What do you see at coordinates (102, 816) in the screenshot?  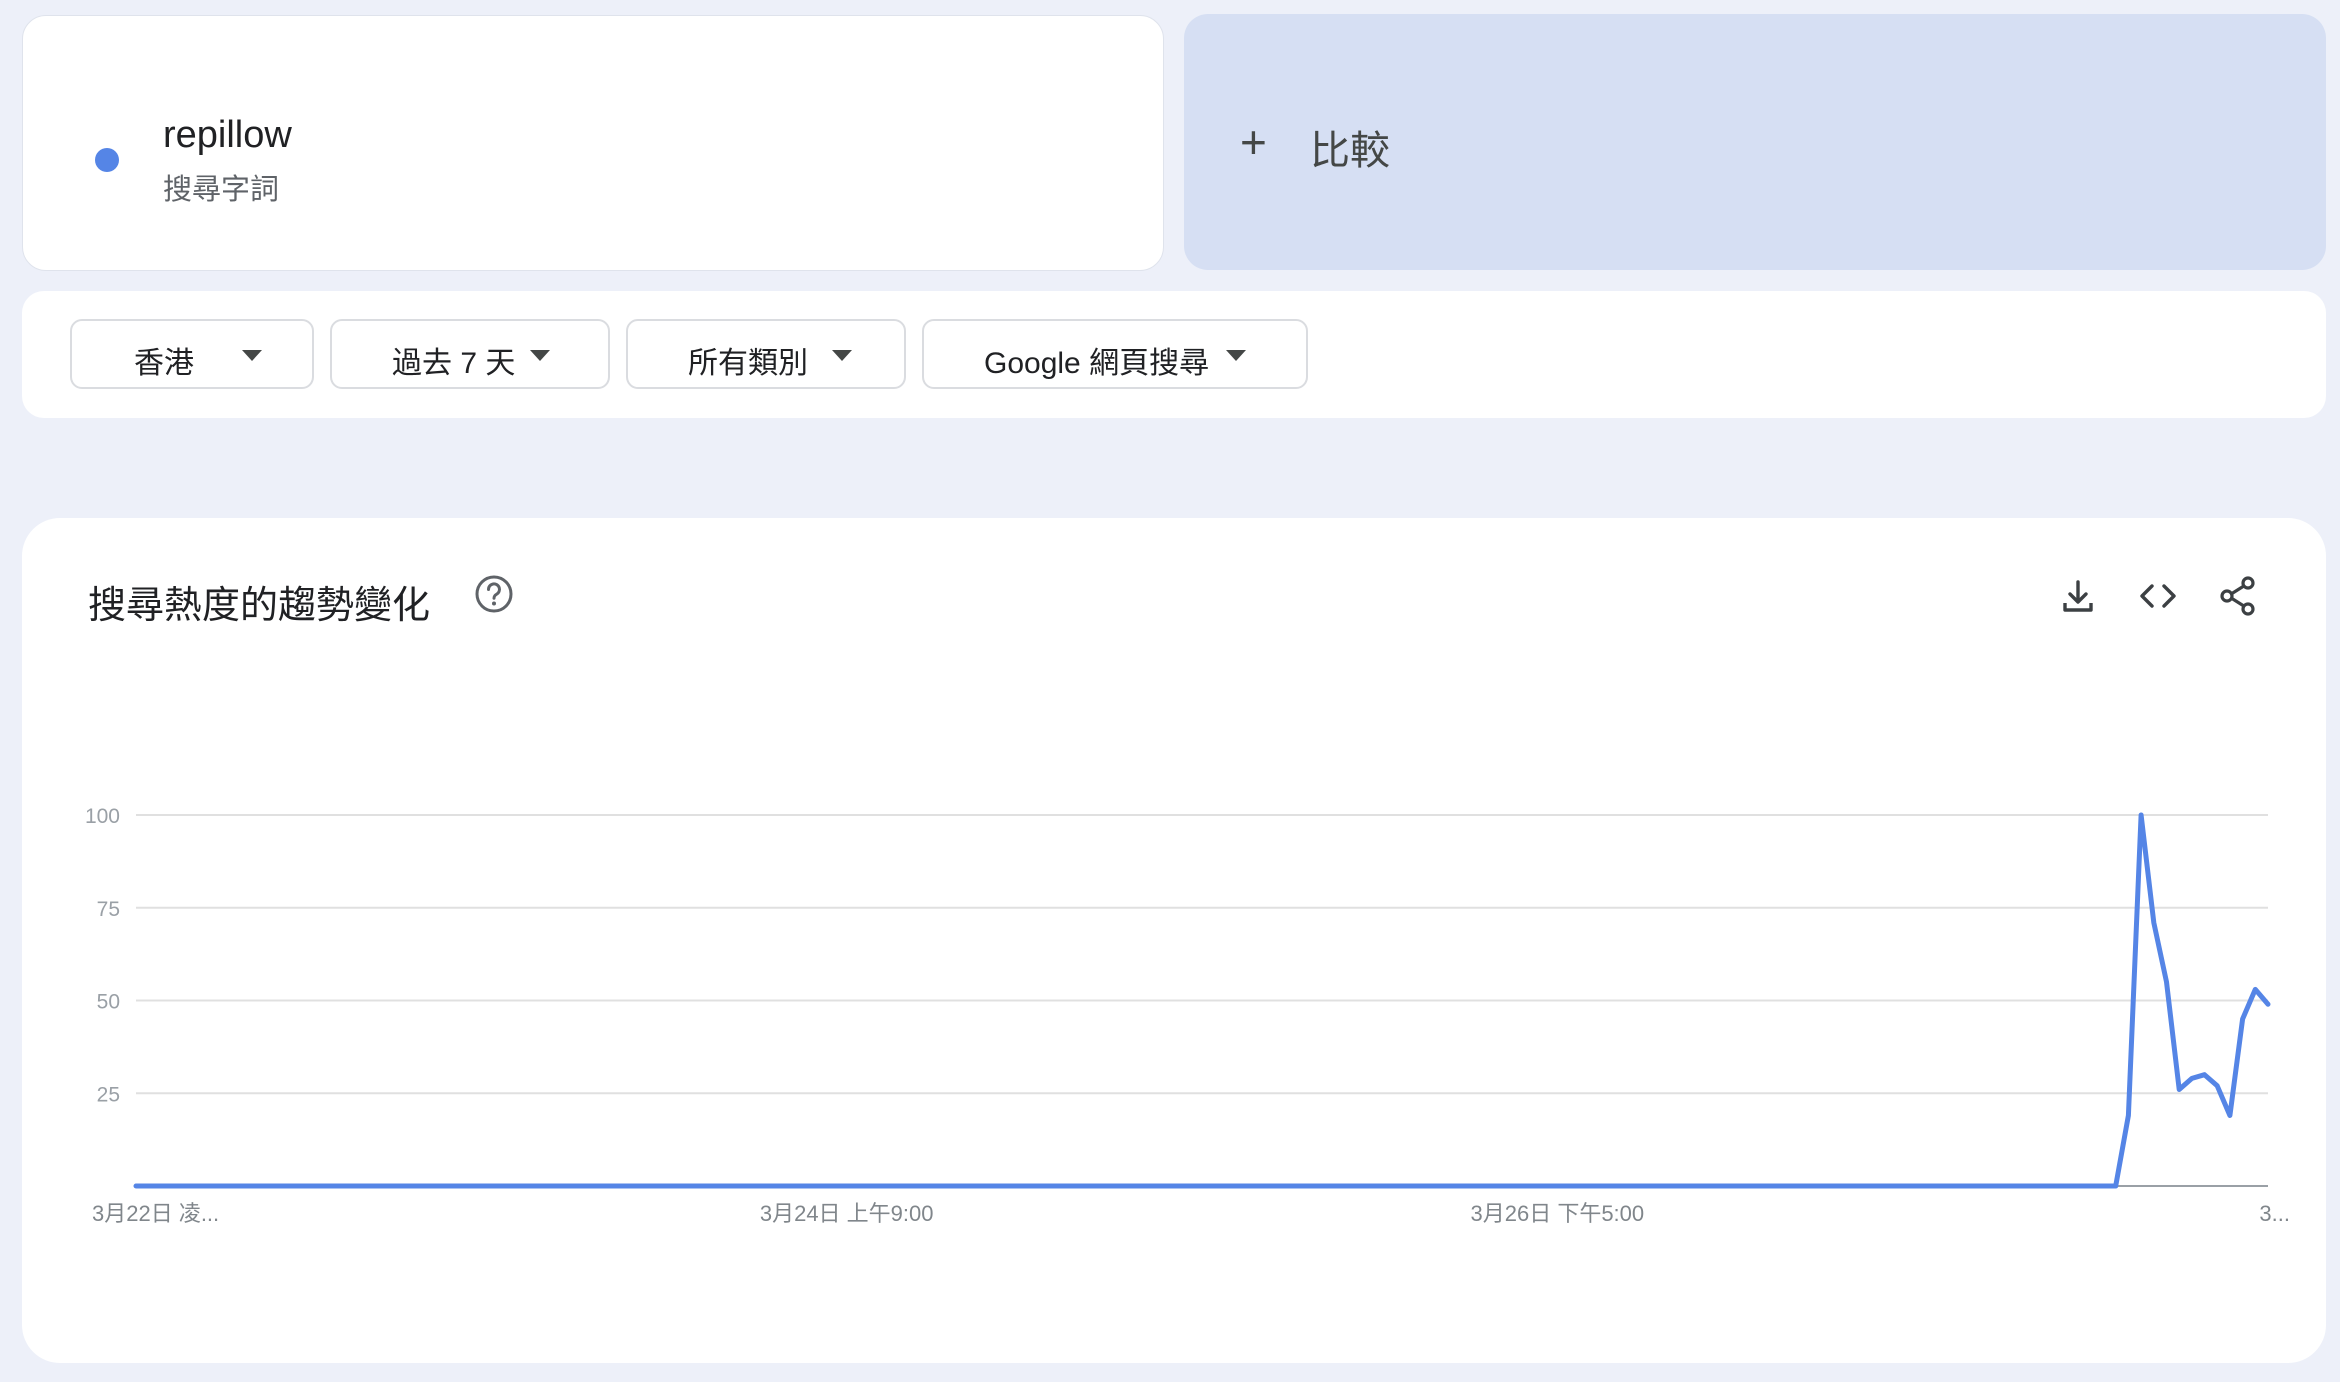 I see `y-tick-label: 100` at bounding box center [102, 816].